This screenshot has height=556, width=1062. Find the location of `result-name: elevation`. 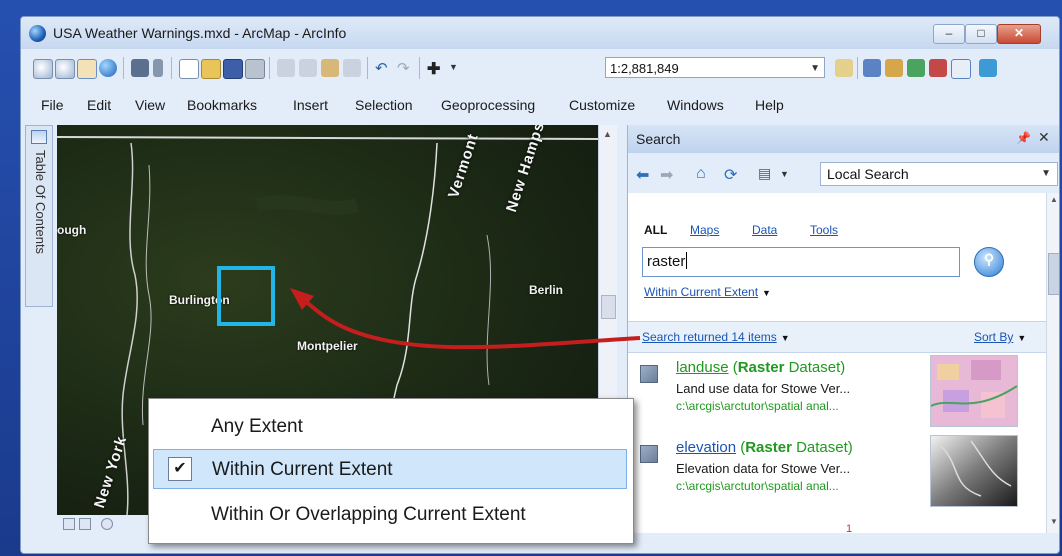

result-name: elevation is located at coordinates (706, 447).